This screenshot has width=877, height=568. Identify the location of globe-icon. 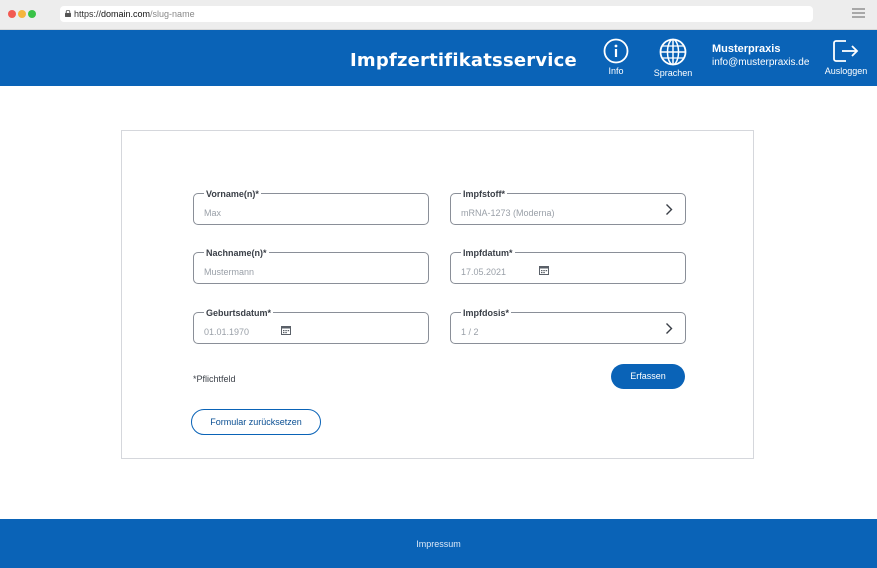
(673, 52).